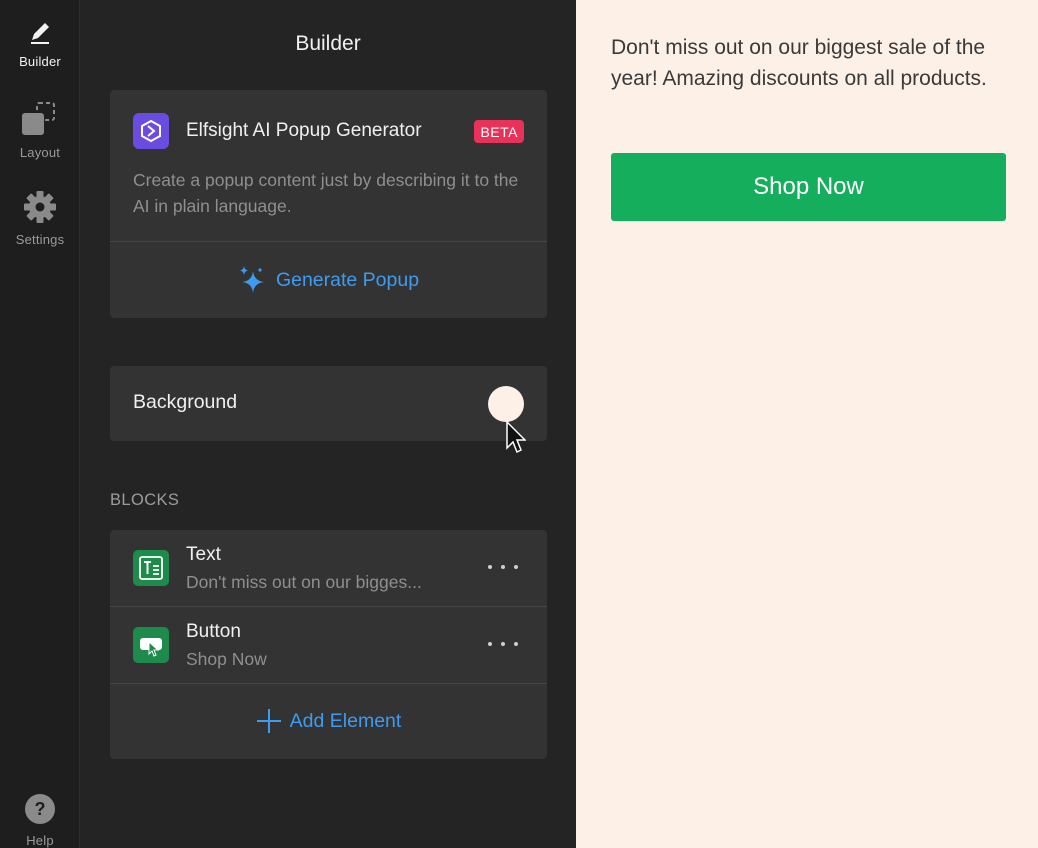 The width and height of the screenshot is (1038, 848). Describe the element at coordinates (40, 239) in the screenshot. I see `rail-settings-label: Settings` at that location.